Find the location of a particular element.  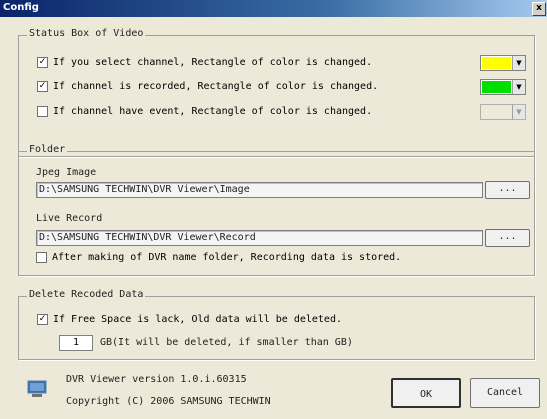

recorded-color-dropdown: ▼ is located at coordinates (503, 87).